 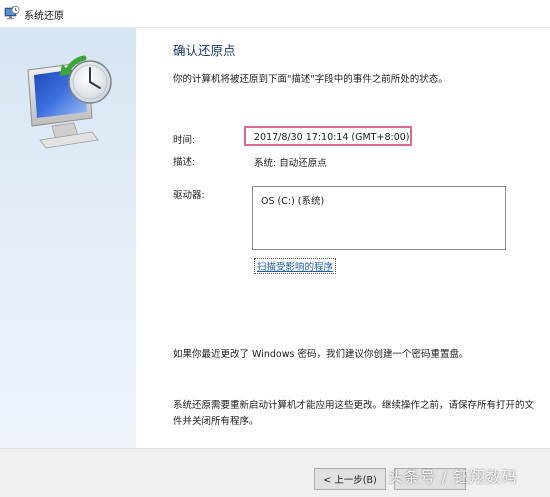 What do you see at coordinates (69, 102) in the screenshot?
I see `monitor-clock-restore-icon` at bounding box center [69, 102].